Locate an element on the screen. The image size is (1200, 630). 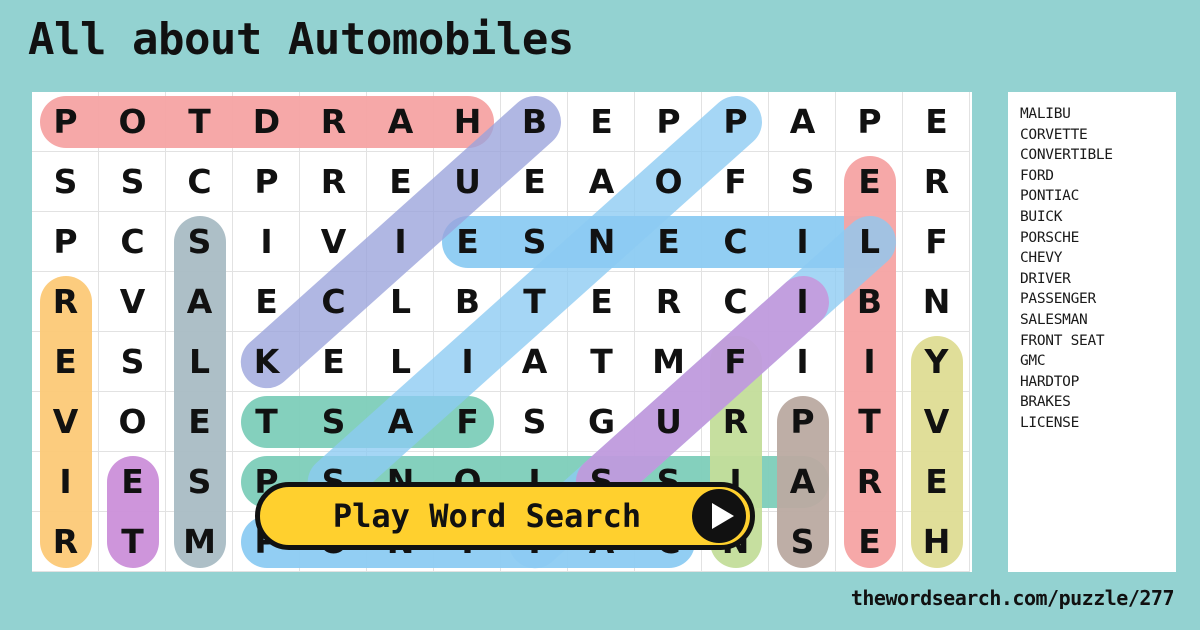
grid-letter: Y is located at coordinates (936, 361).